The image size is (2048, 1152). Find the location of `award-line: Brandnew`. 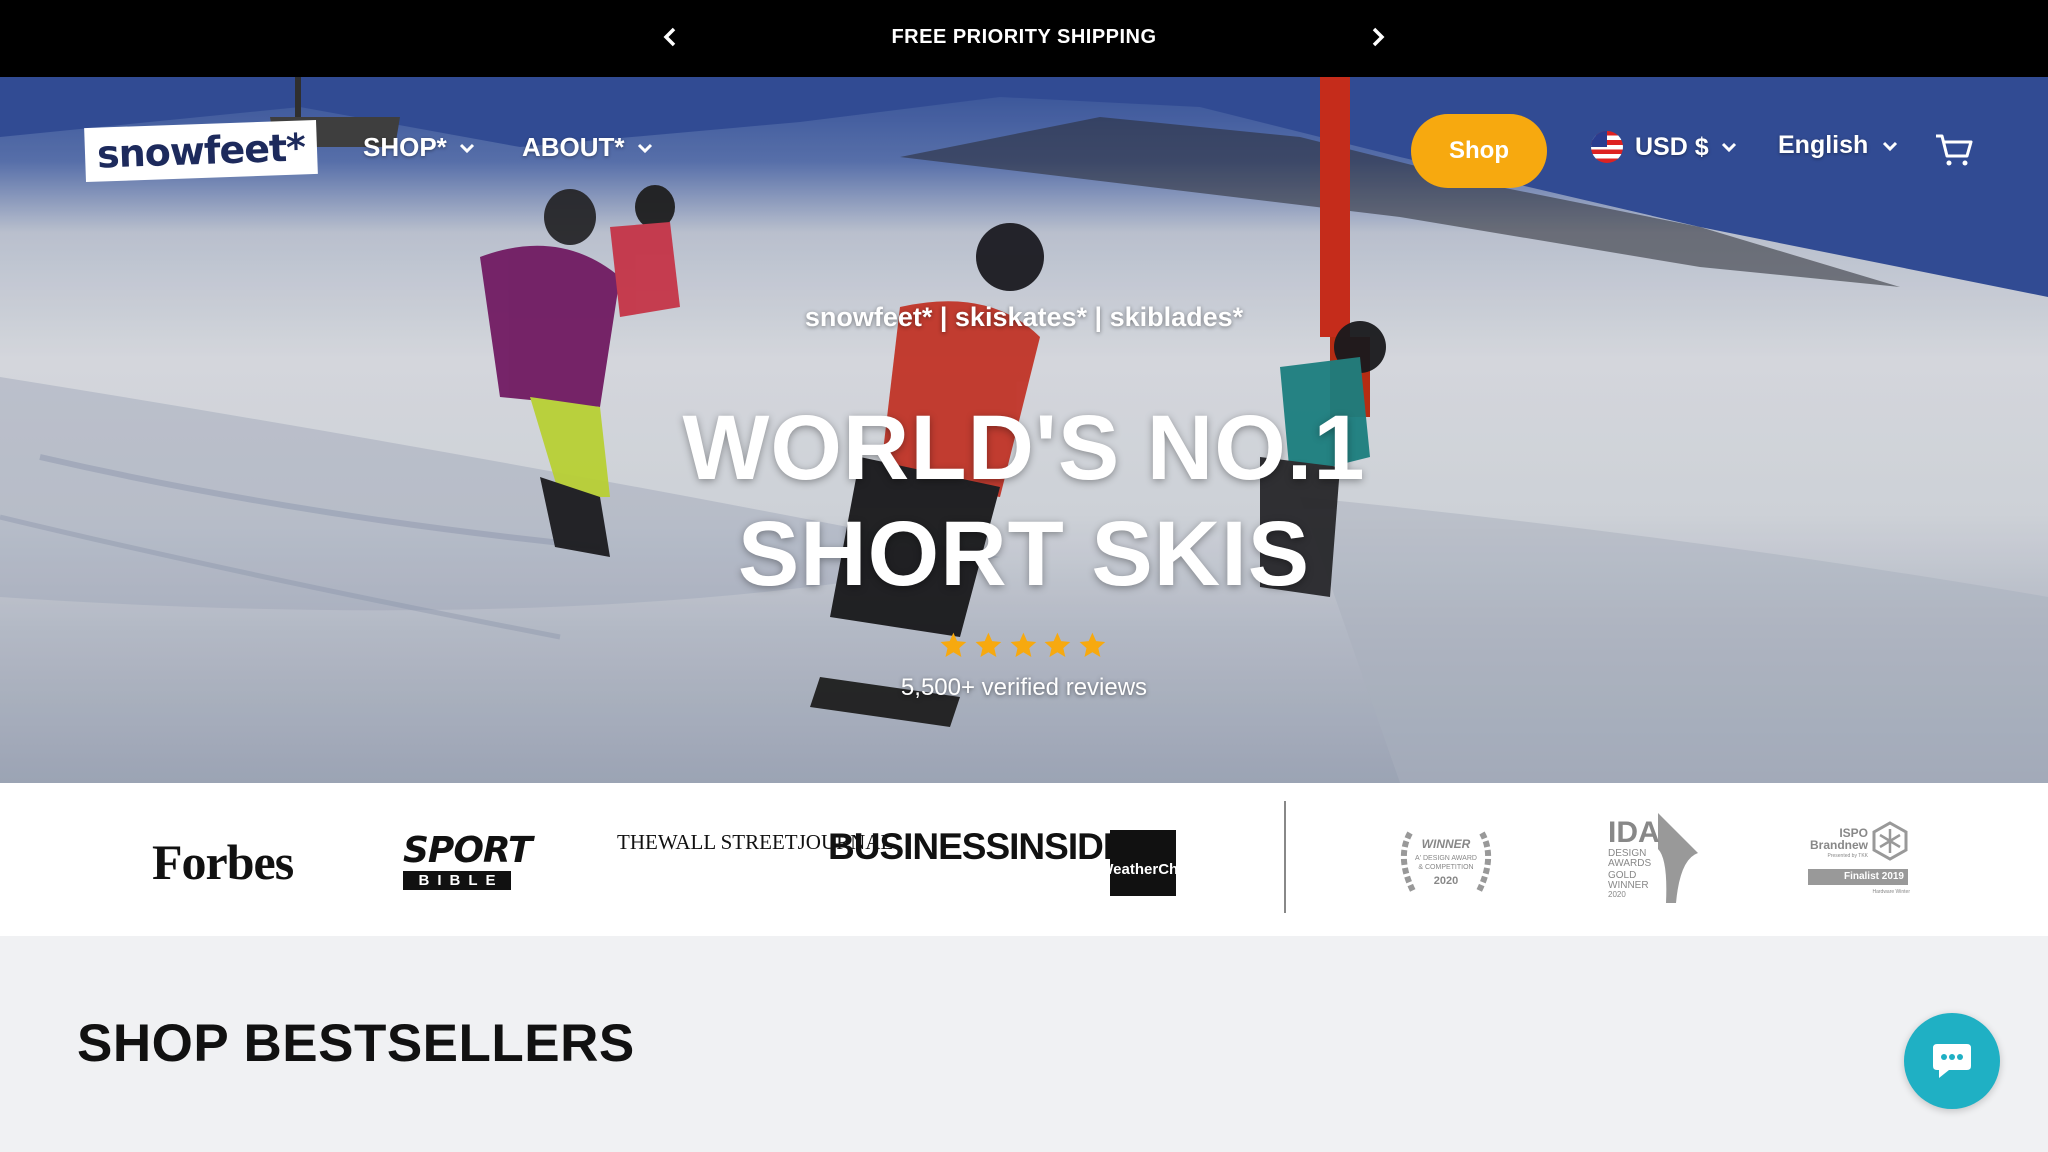

award-line: Brandnew is located at coordinates (1838, 845).